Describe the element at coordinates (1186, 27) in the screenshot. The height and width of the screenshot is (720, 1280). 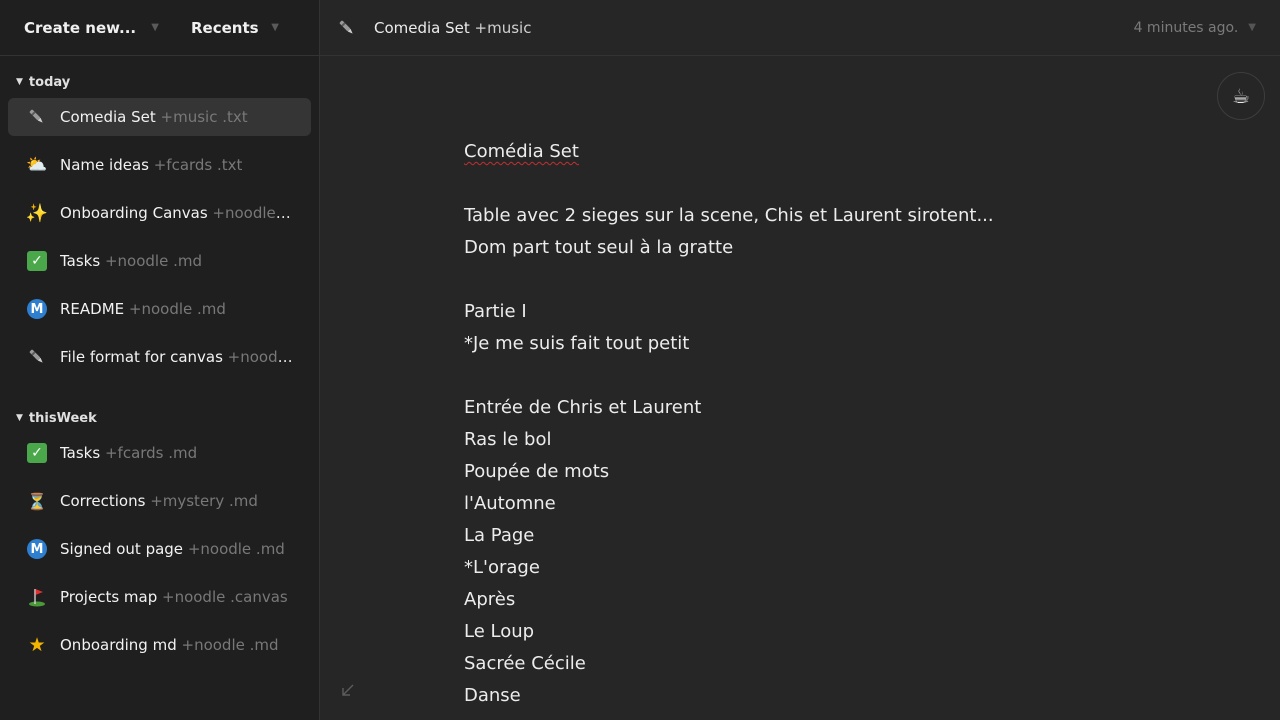
I see `updated-time: 4 minutes ago.` at that location.